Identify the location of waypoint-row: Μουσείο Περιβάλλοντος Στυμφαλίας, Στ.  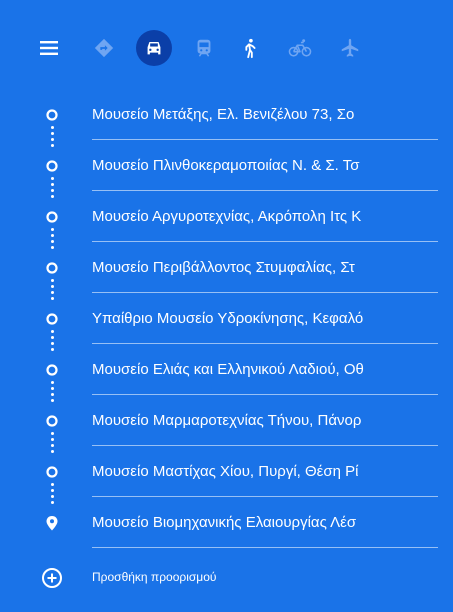
(226, 275).